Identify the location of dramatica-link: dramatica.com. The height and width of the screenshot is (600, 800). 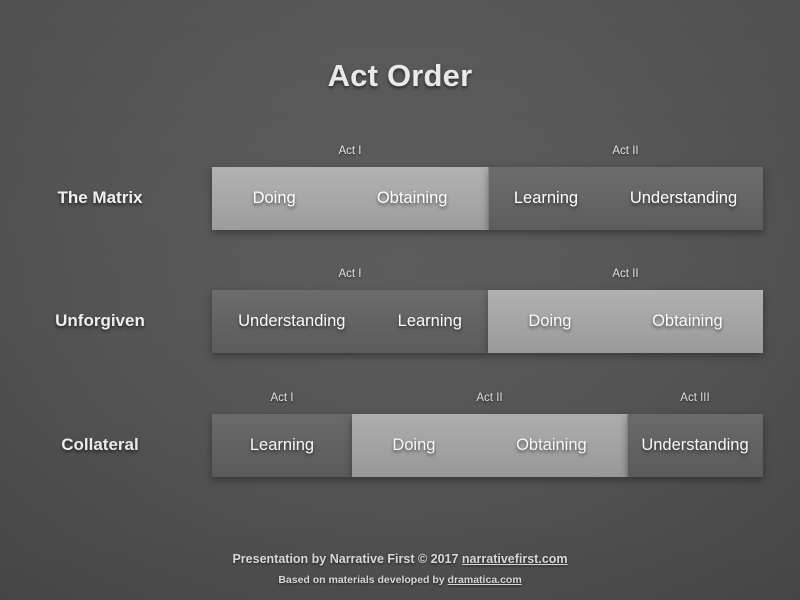
(485, 580).